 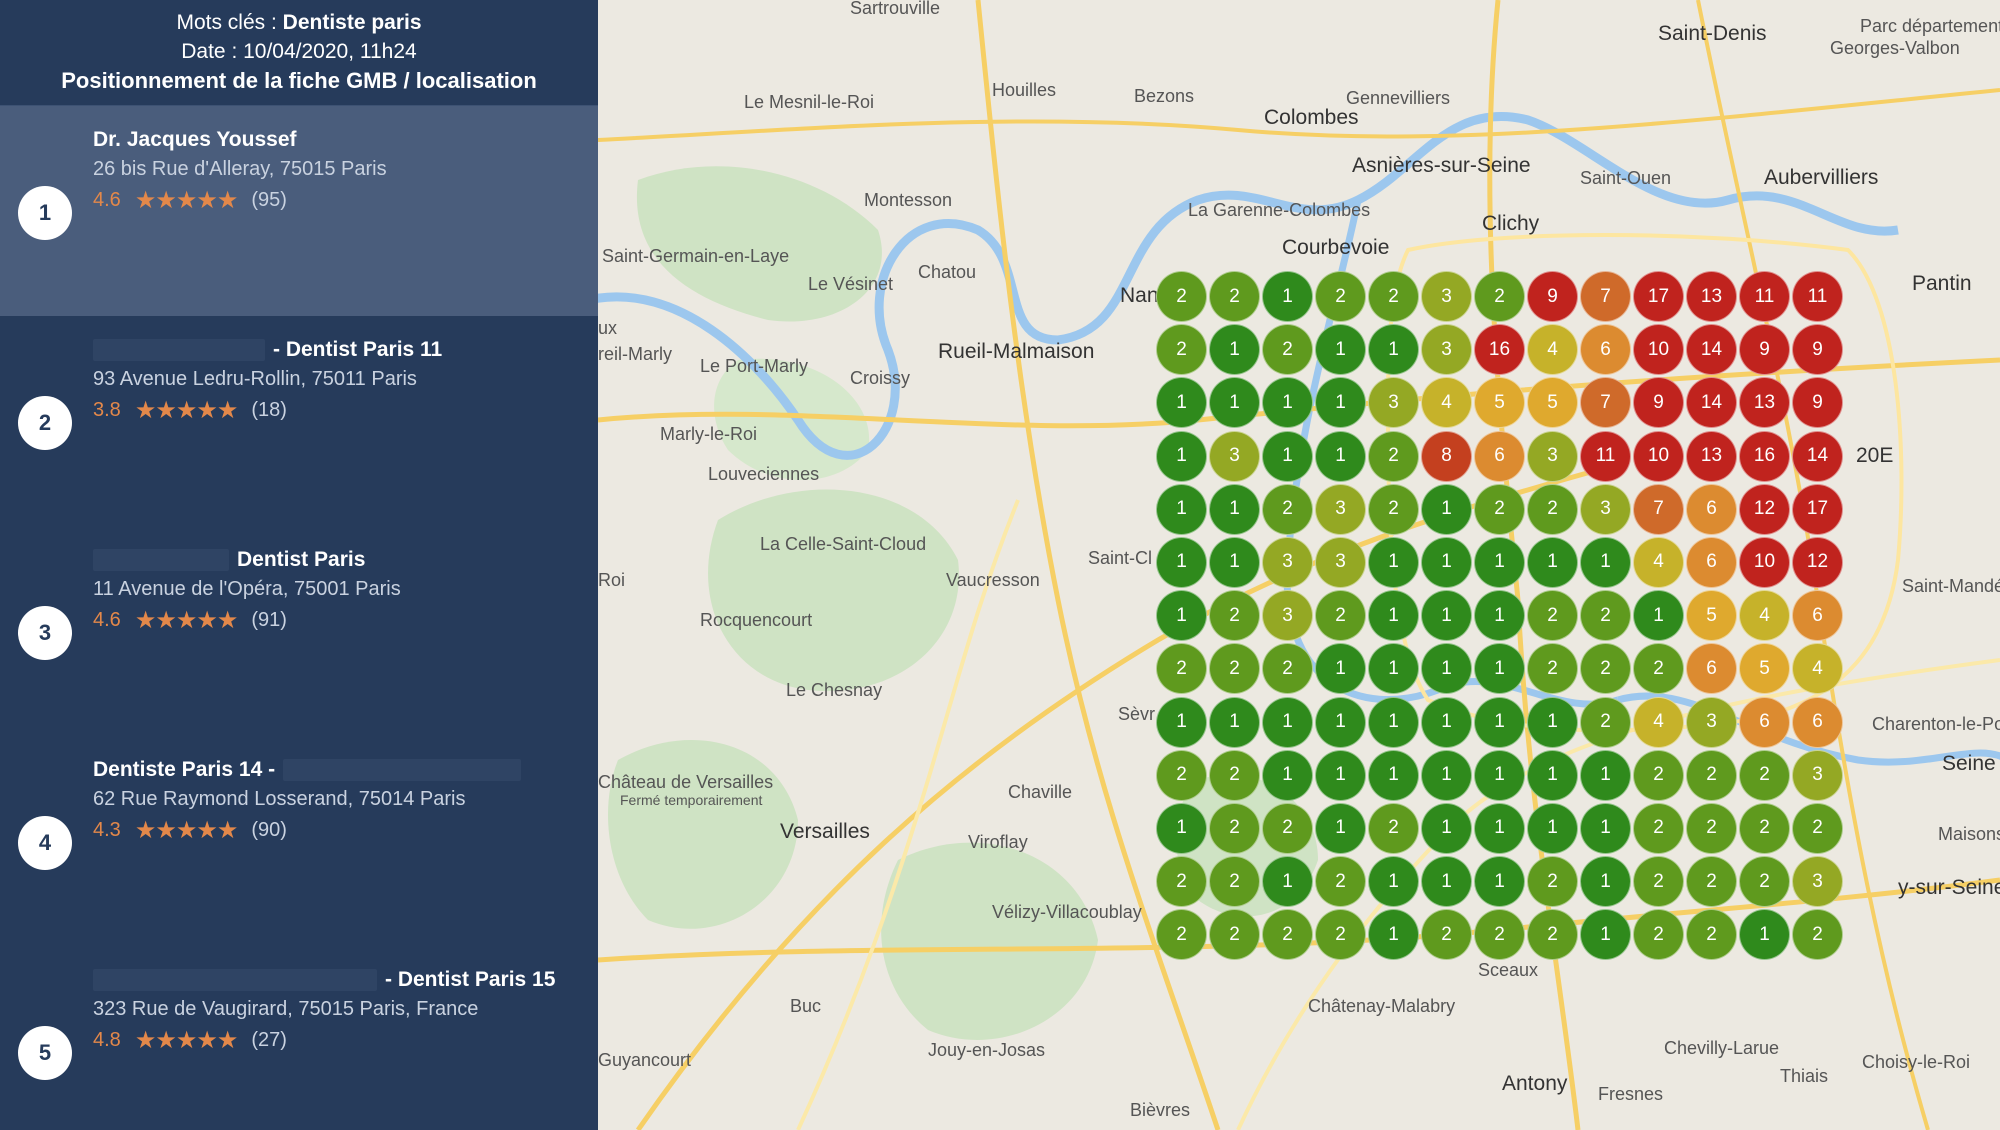 I want to click on business-name-row: - Dentist Paris 11, so click(x=267, y=350).